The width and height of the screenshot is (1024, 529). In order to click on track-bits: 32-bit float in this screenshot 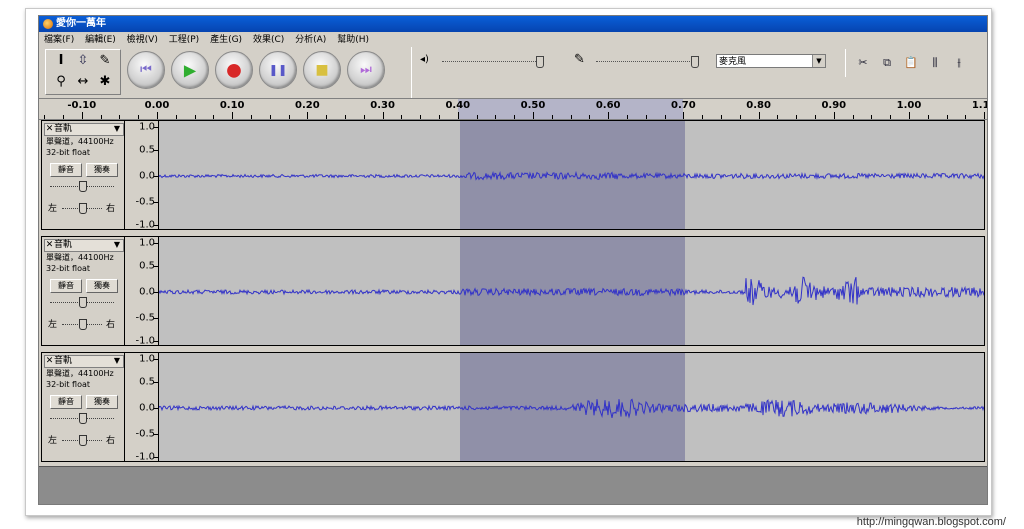, I will do `click(68, 152)`.